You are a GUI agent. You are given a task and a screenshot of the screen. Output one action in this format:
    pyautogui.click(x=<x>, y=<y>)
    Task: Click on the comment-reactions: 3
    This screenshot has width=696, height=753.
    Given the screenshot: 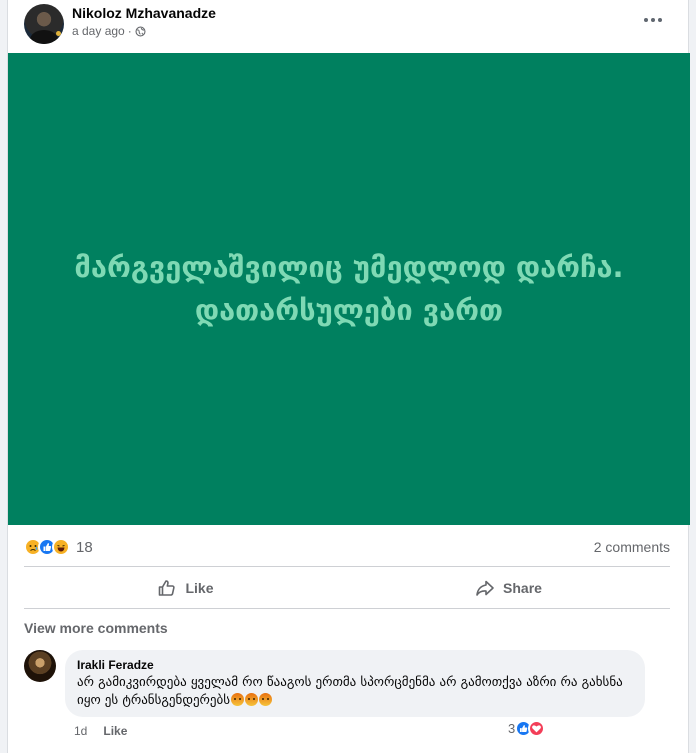 What is the action you would take?
    pyautogui.click(x=527, y=728)
    